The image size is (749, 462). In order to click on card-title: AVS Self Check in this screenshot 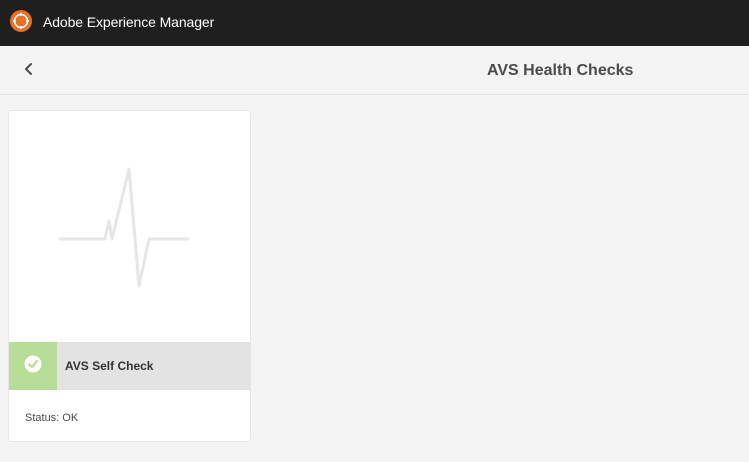, I will do `click(109, 366)`.